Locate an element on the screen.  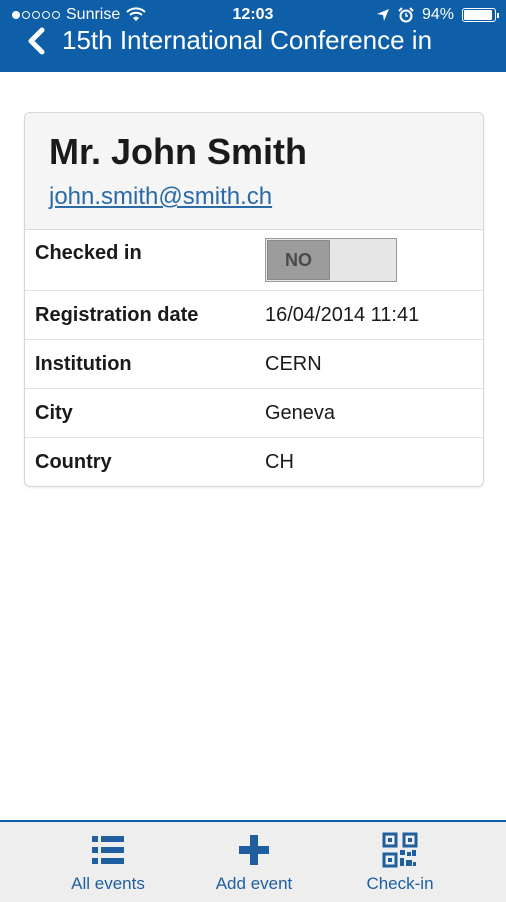
tab-all-events: All events is located at coordinates (108, 863).